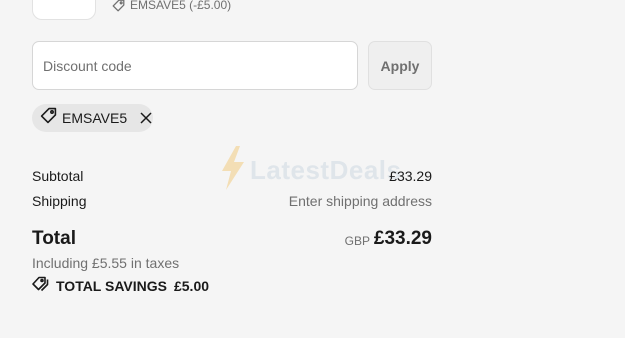 This screenshot has height=338, width=625. I want to click on total-savings: TOTAL SAVINGS £5.00, so click(120, 285).